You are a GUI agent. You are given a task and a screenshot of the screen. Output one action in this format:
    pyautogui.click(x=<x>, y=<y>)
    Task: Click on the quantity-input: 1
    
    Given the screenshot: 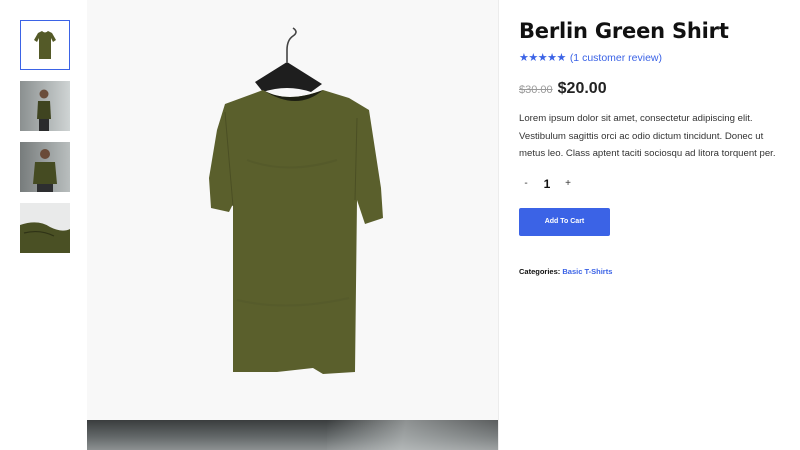 What is the action you would take?
    pyautogui.click(x=547, y=184)
    